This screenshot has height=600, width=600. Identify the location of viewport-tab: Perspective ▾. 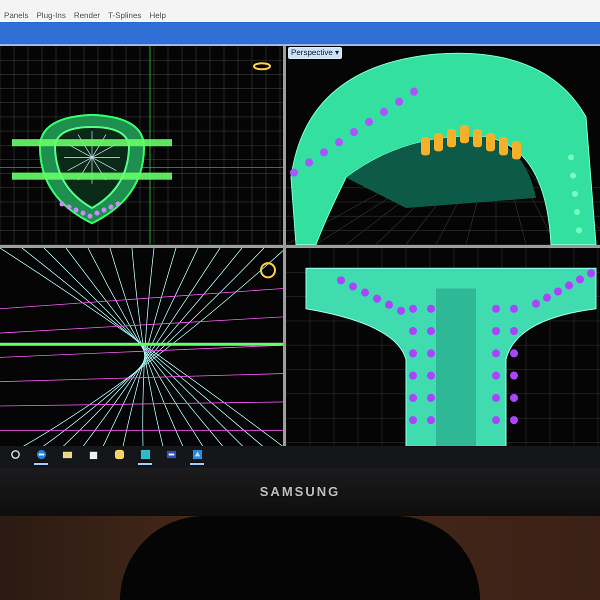
(315, 53).